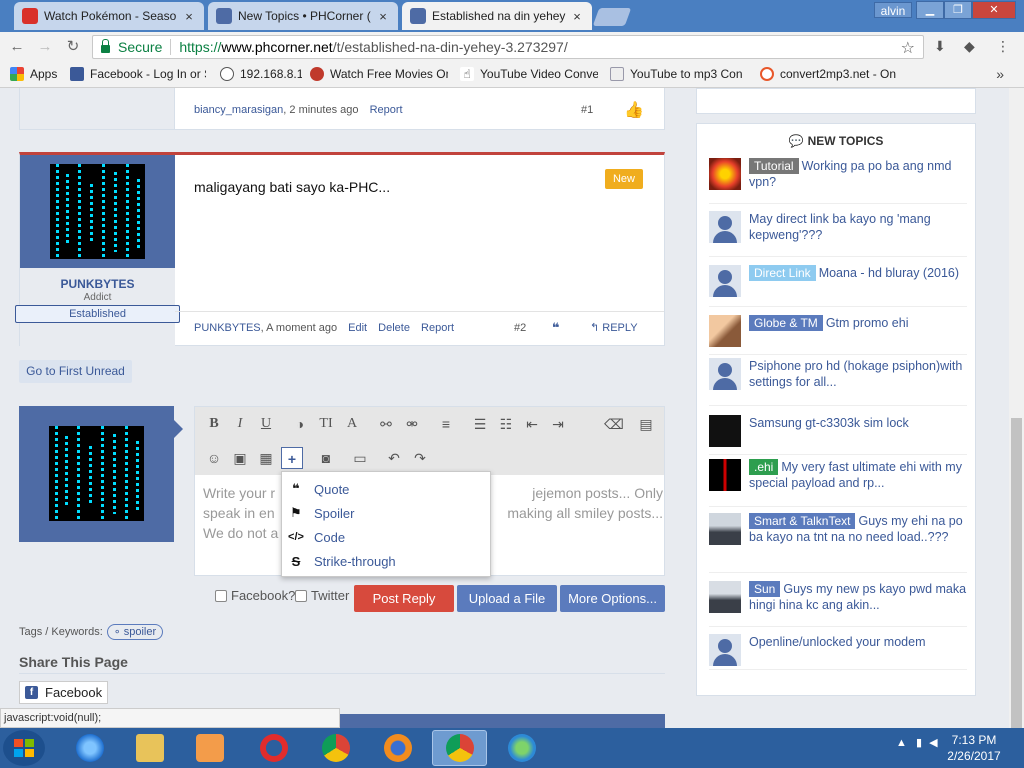 The width and height of the screenshot is (1024, 768). I want to click on tab-new-topics: New Topics • PHCorner ( ×, so click(303, 16).